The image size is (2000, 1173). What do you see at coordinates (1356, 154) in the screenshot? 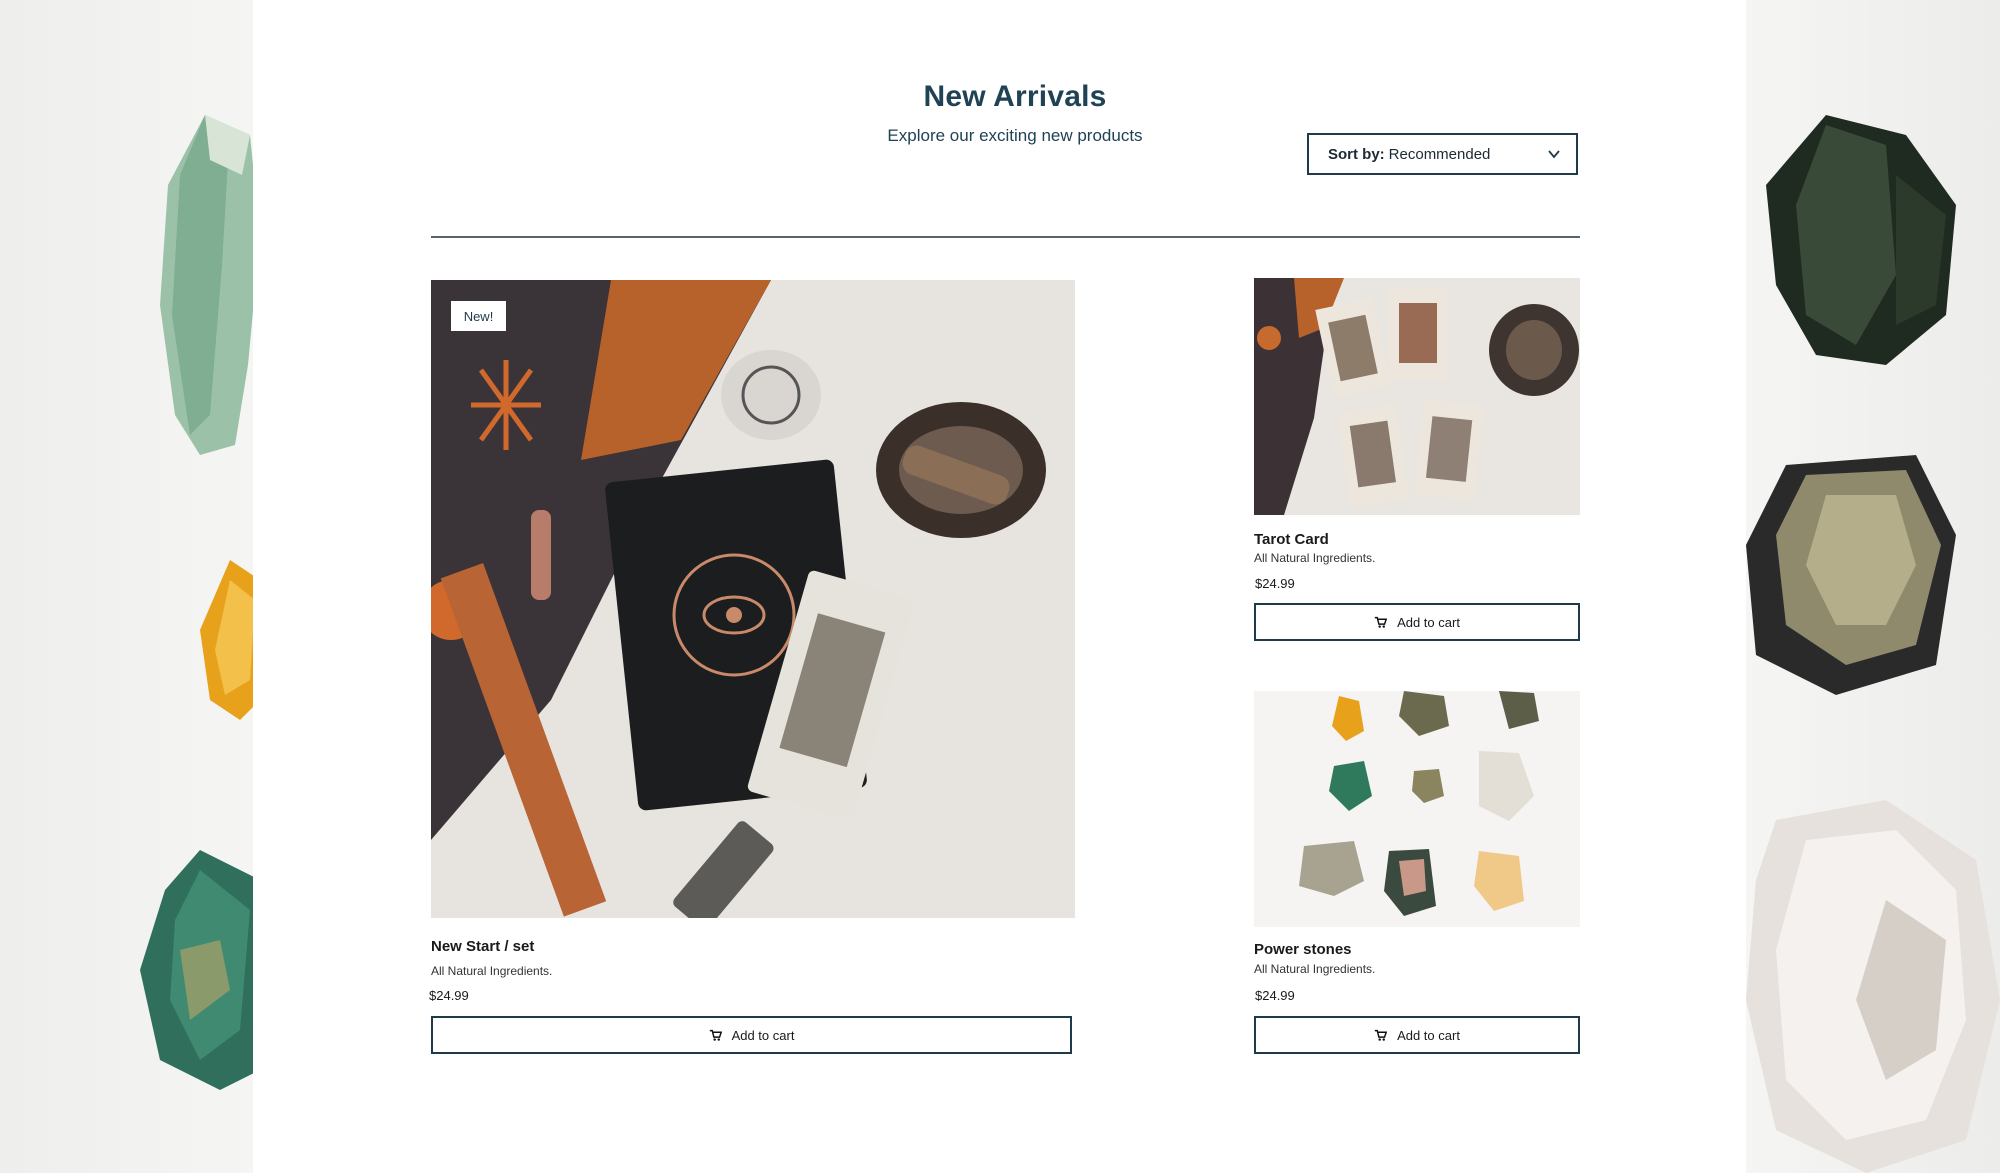
I see `sort-label: Sort by:` at bounding box center [1356, 154].